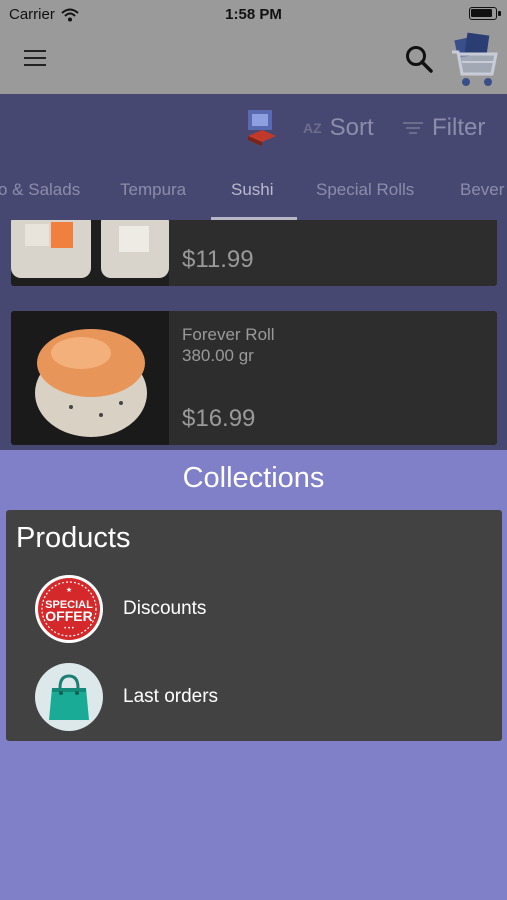 This screenshot has width=507, height=900. I want to click on tab-sushi: Sushi, so click(252, 190).